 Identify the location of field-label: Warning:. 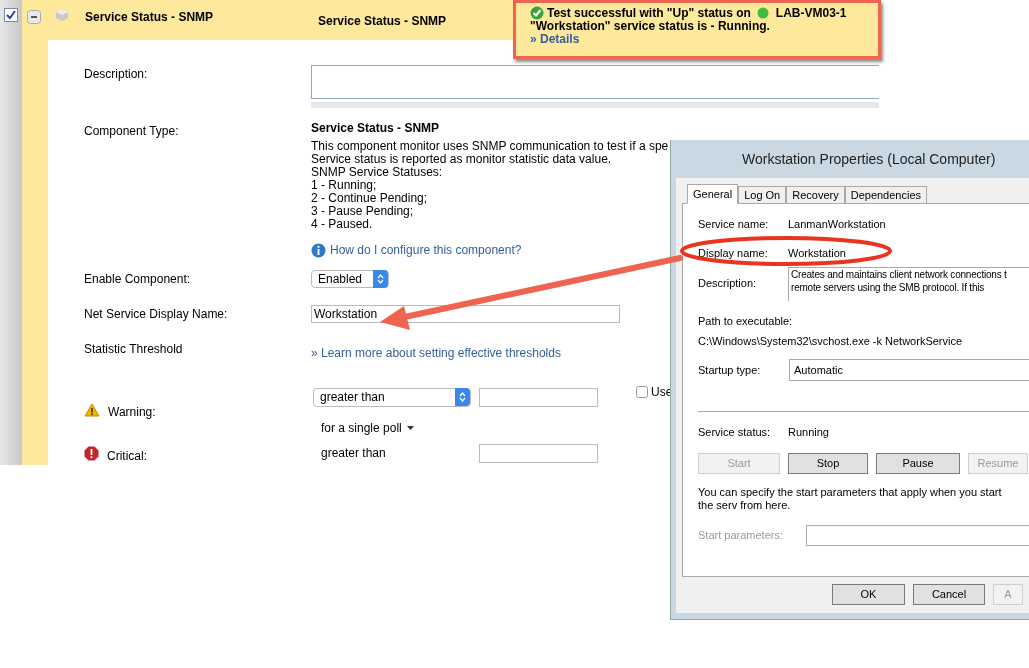
(132, 412).